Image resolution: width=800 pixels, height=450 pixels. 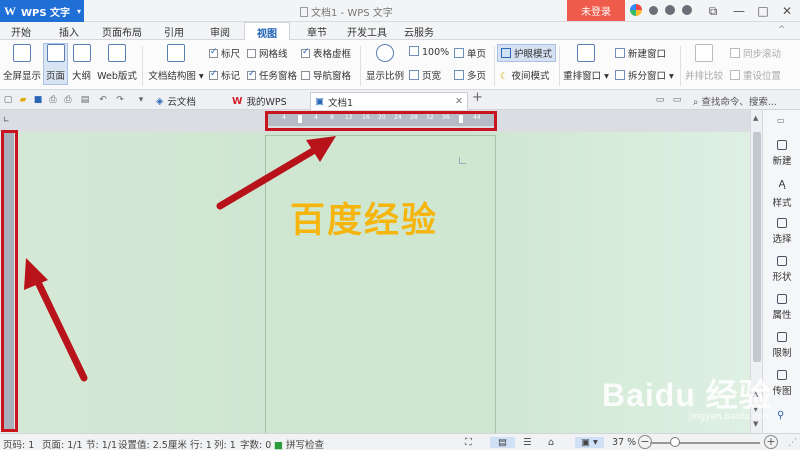 I want to click on task-pane-checkbox: 任务窗格, so click(x=272, y=75).